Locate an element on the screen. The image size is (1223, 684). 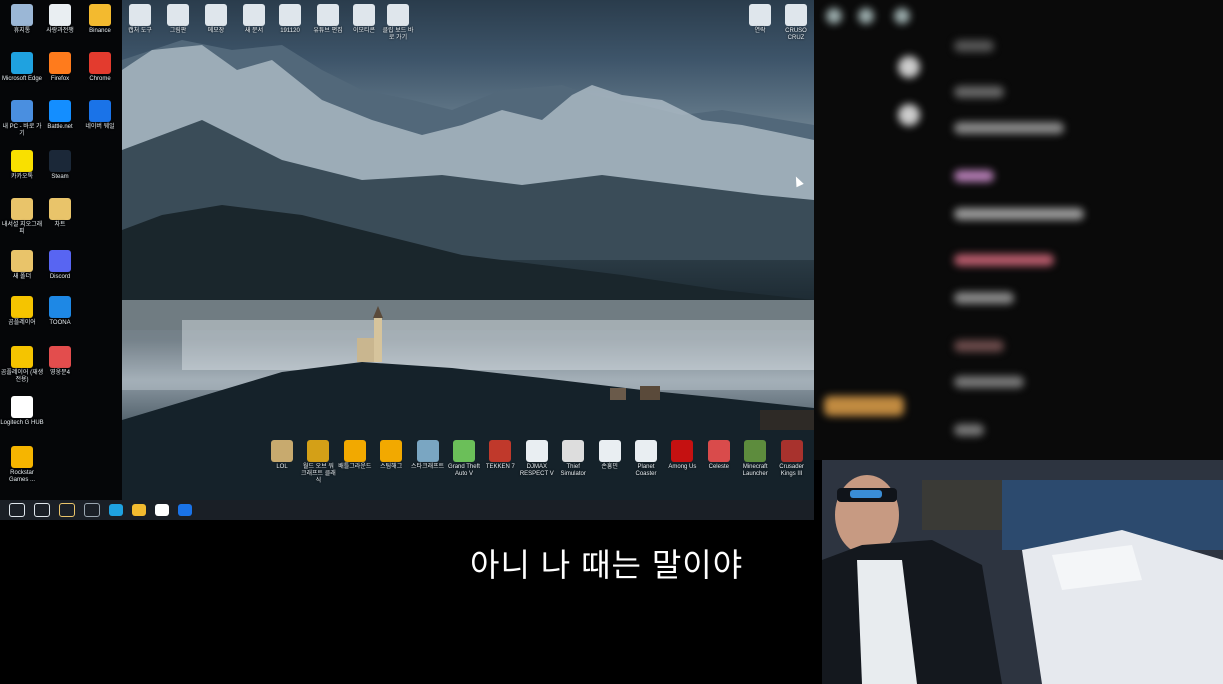
task-view-icon is located at coordinates (42, 510).